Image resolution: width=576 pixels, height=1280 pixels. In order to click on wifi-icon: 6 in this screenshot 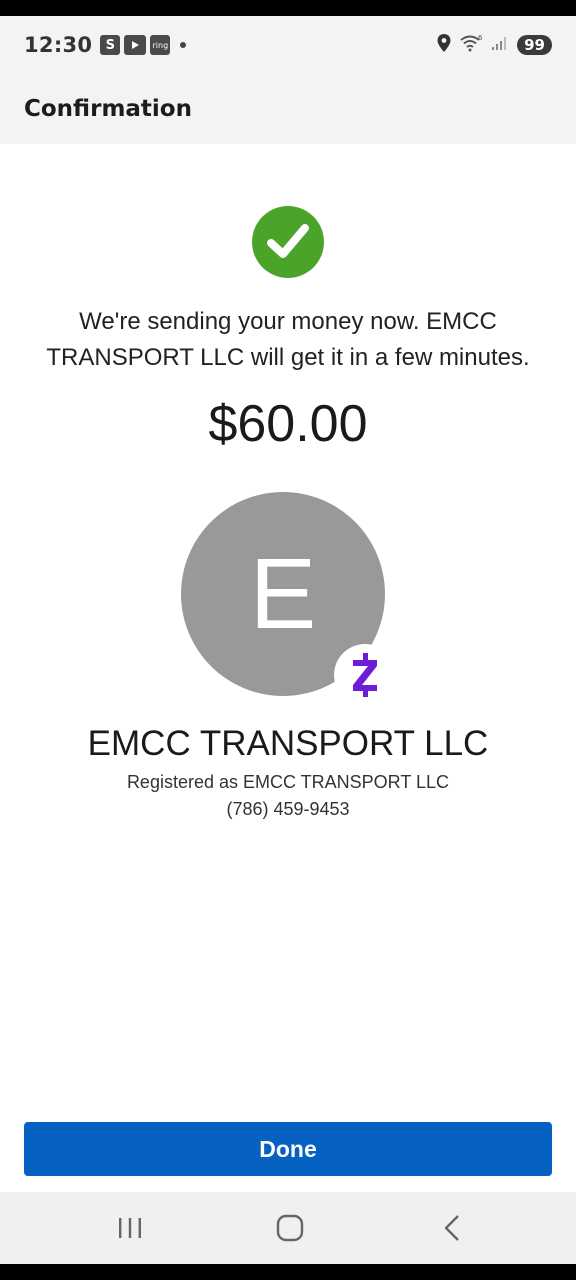, I will do `click(471, 45)`.